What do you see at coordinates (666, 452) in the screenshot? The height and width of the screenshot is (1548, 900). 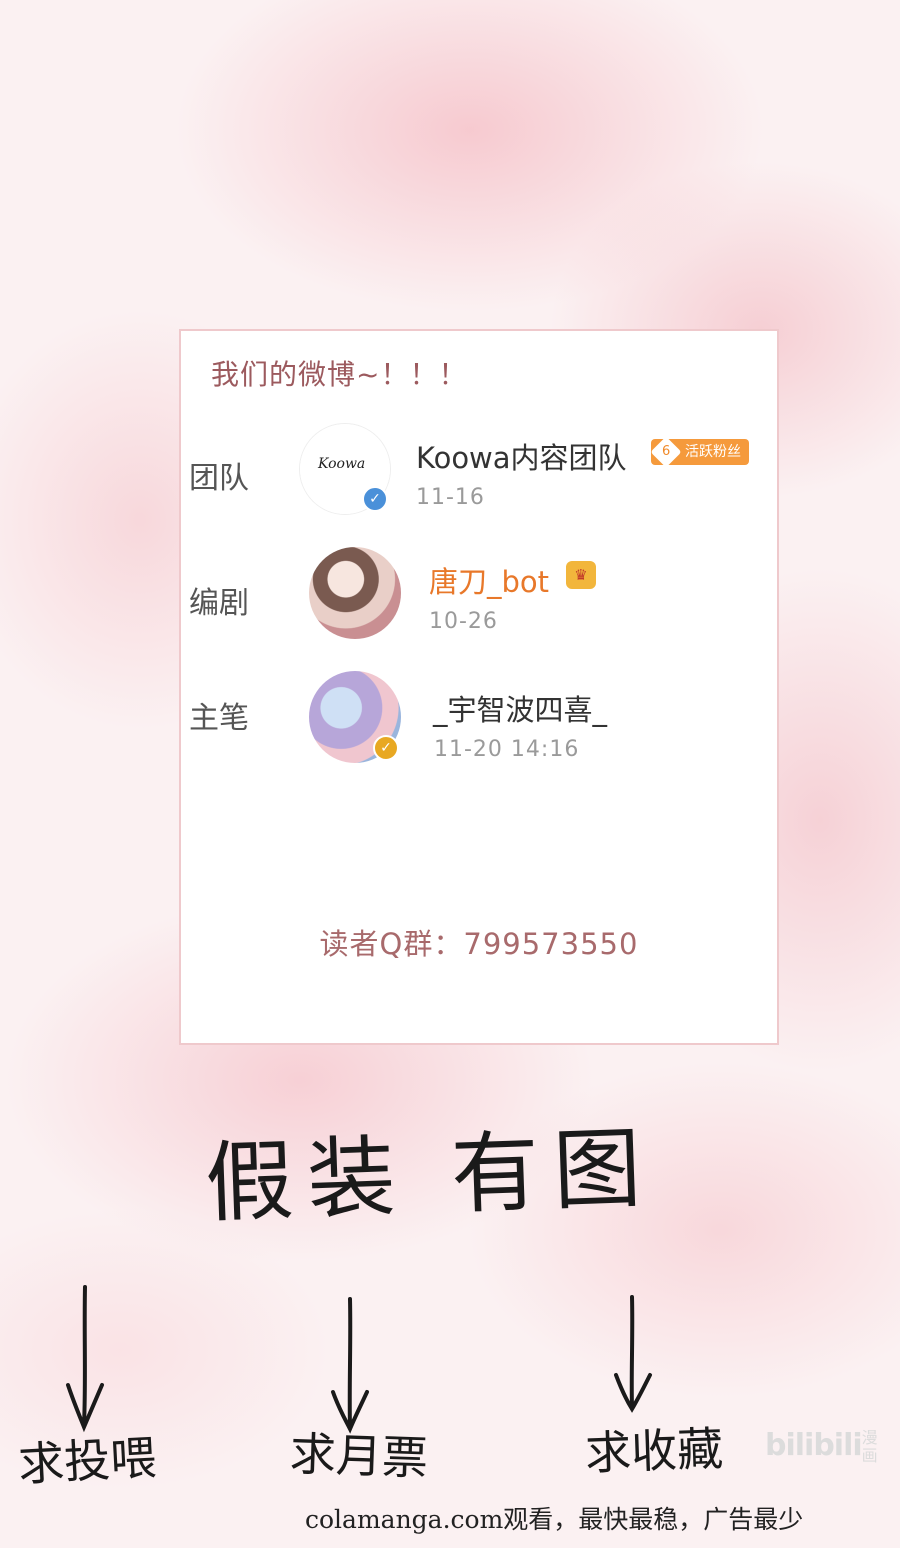 I see `fan-level-icon: 6` at bounding box center [666, 452].